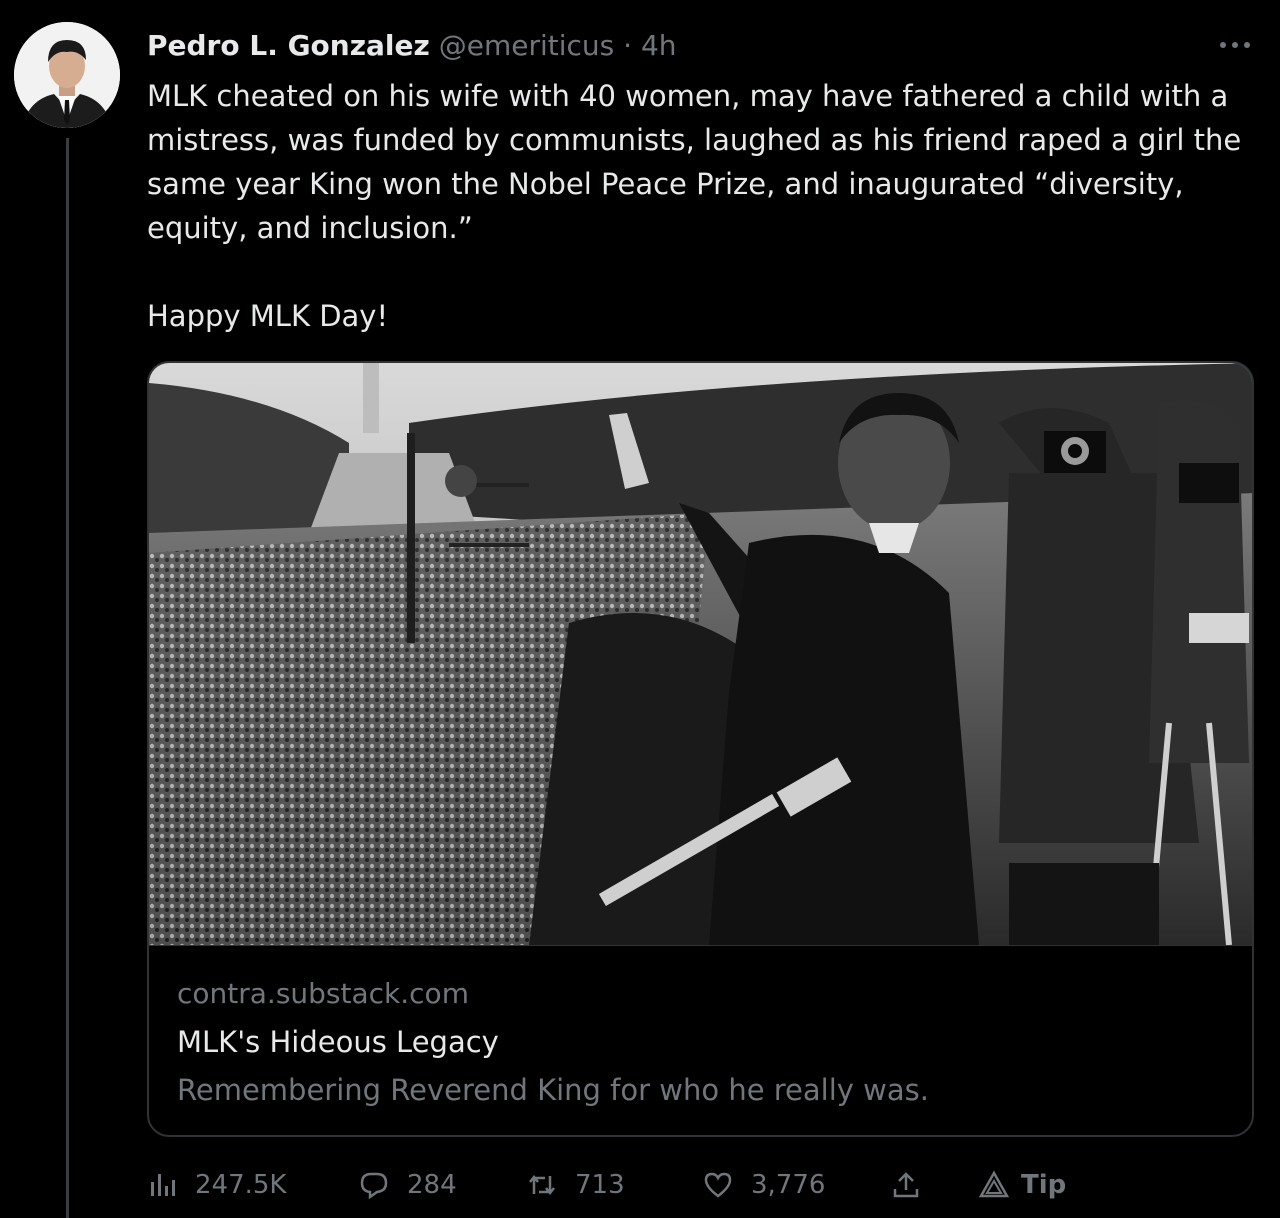 This screenshot has width=1280, height=1218. Describe the element at coordinates (600, 1185) in the screenshot. I see `retweet-count: 713` at that location.